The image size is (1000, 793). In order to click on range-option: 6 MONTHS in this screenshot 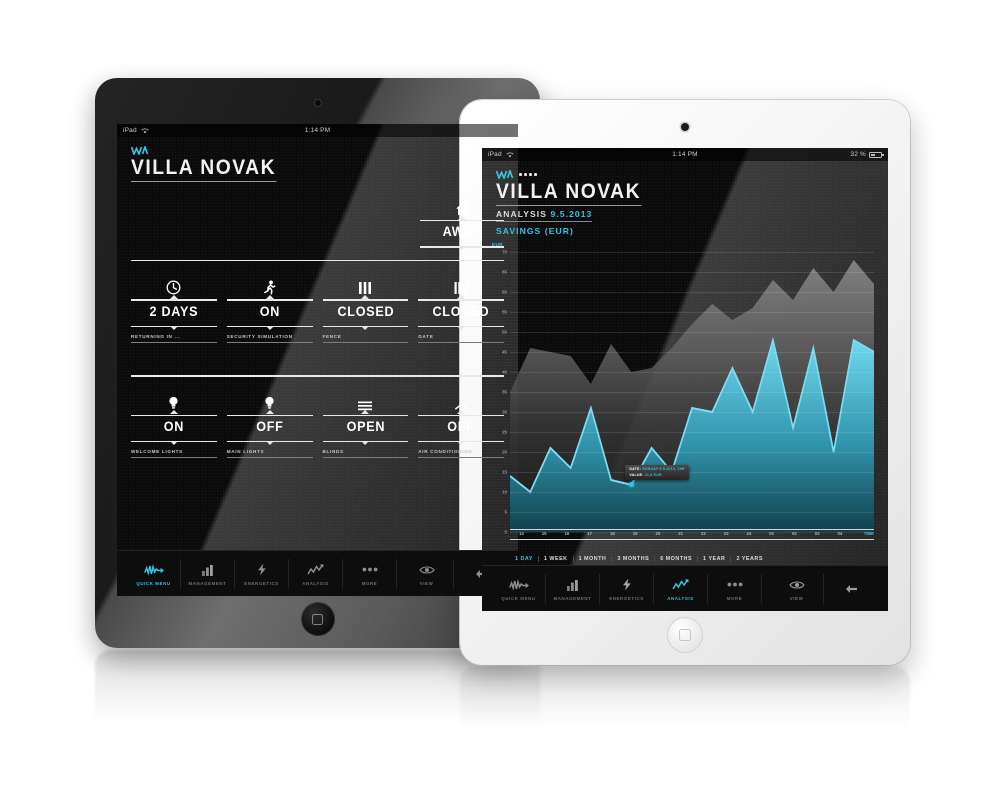, I will do `click(677, 559)`.